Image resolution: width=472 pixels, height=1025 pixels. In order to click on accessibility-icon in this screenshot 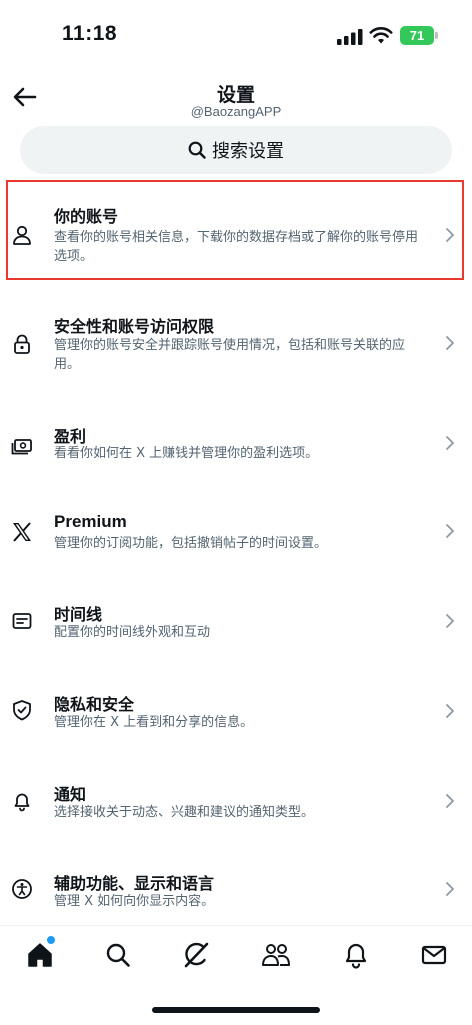, I will do `click(22, 889)`.